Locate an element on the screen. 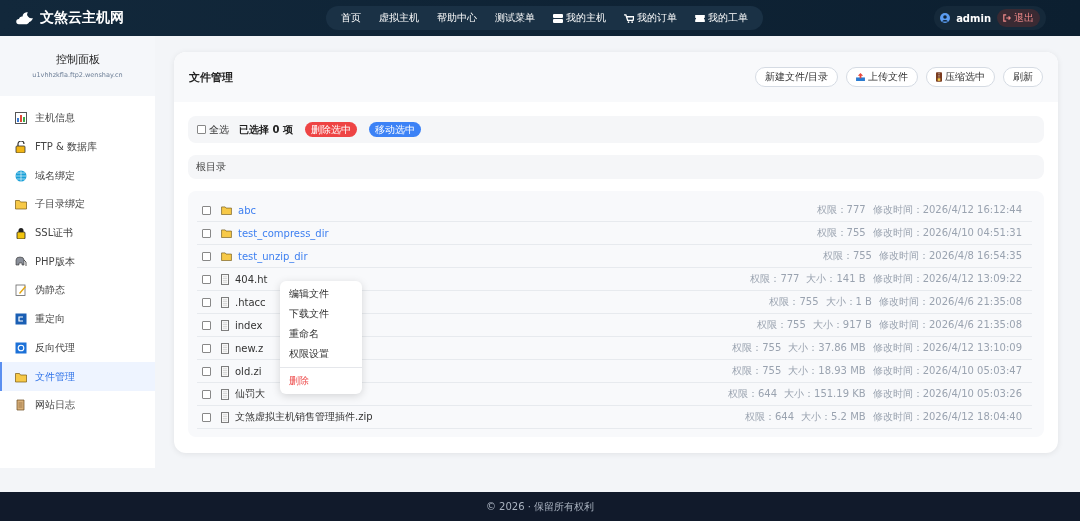  select-all-checkbox: 全选 is located at coordinates (213, 129).